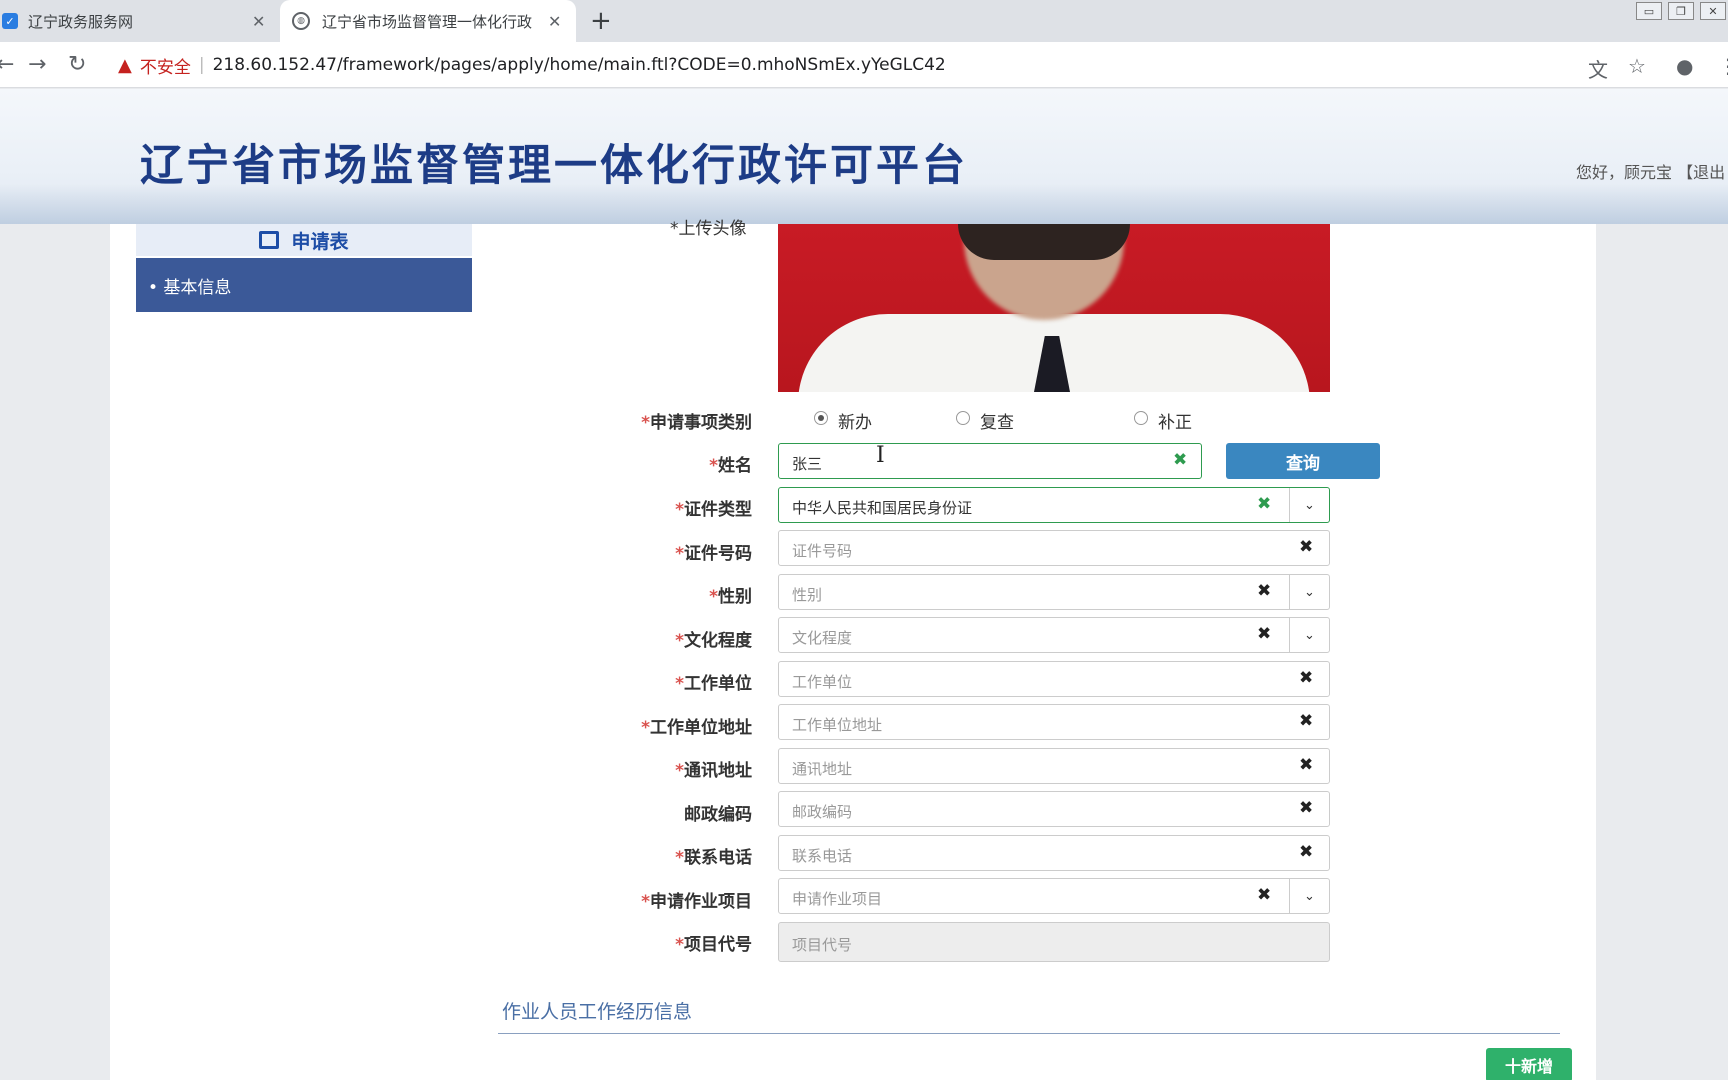 This screenshot has width=1728, height=1080. I want to click on form-icon, so click(269, 240).